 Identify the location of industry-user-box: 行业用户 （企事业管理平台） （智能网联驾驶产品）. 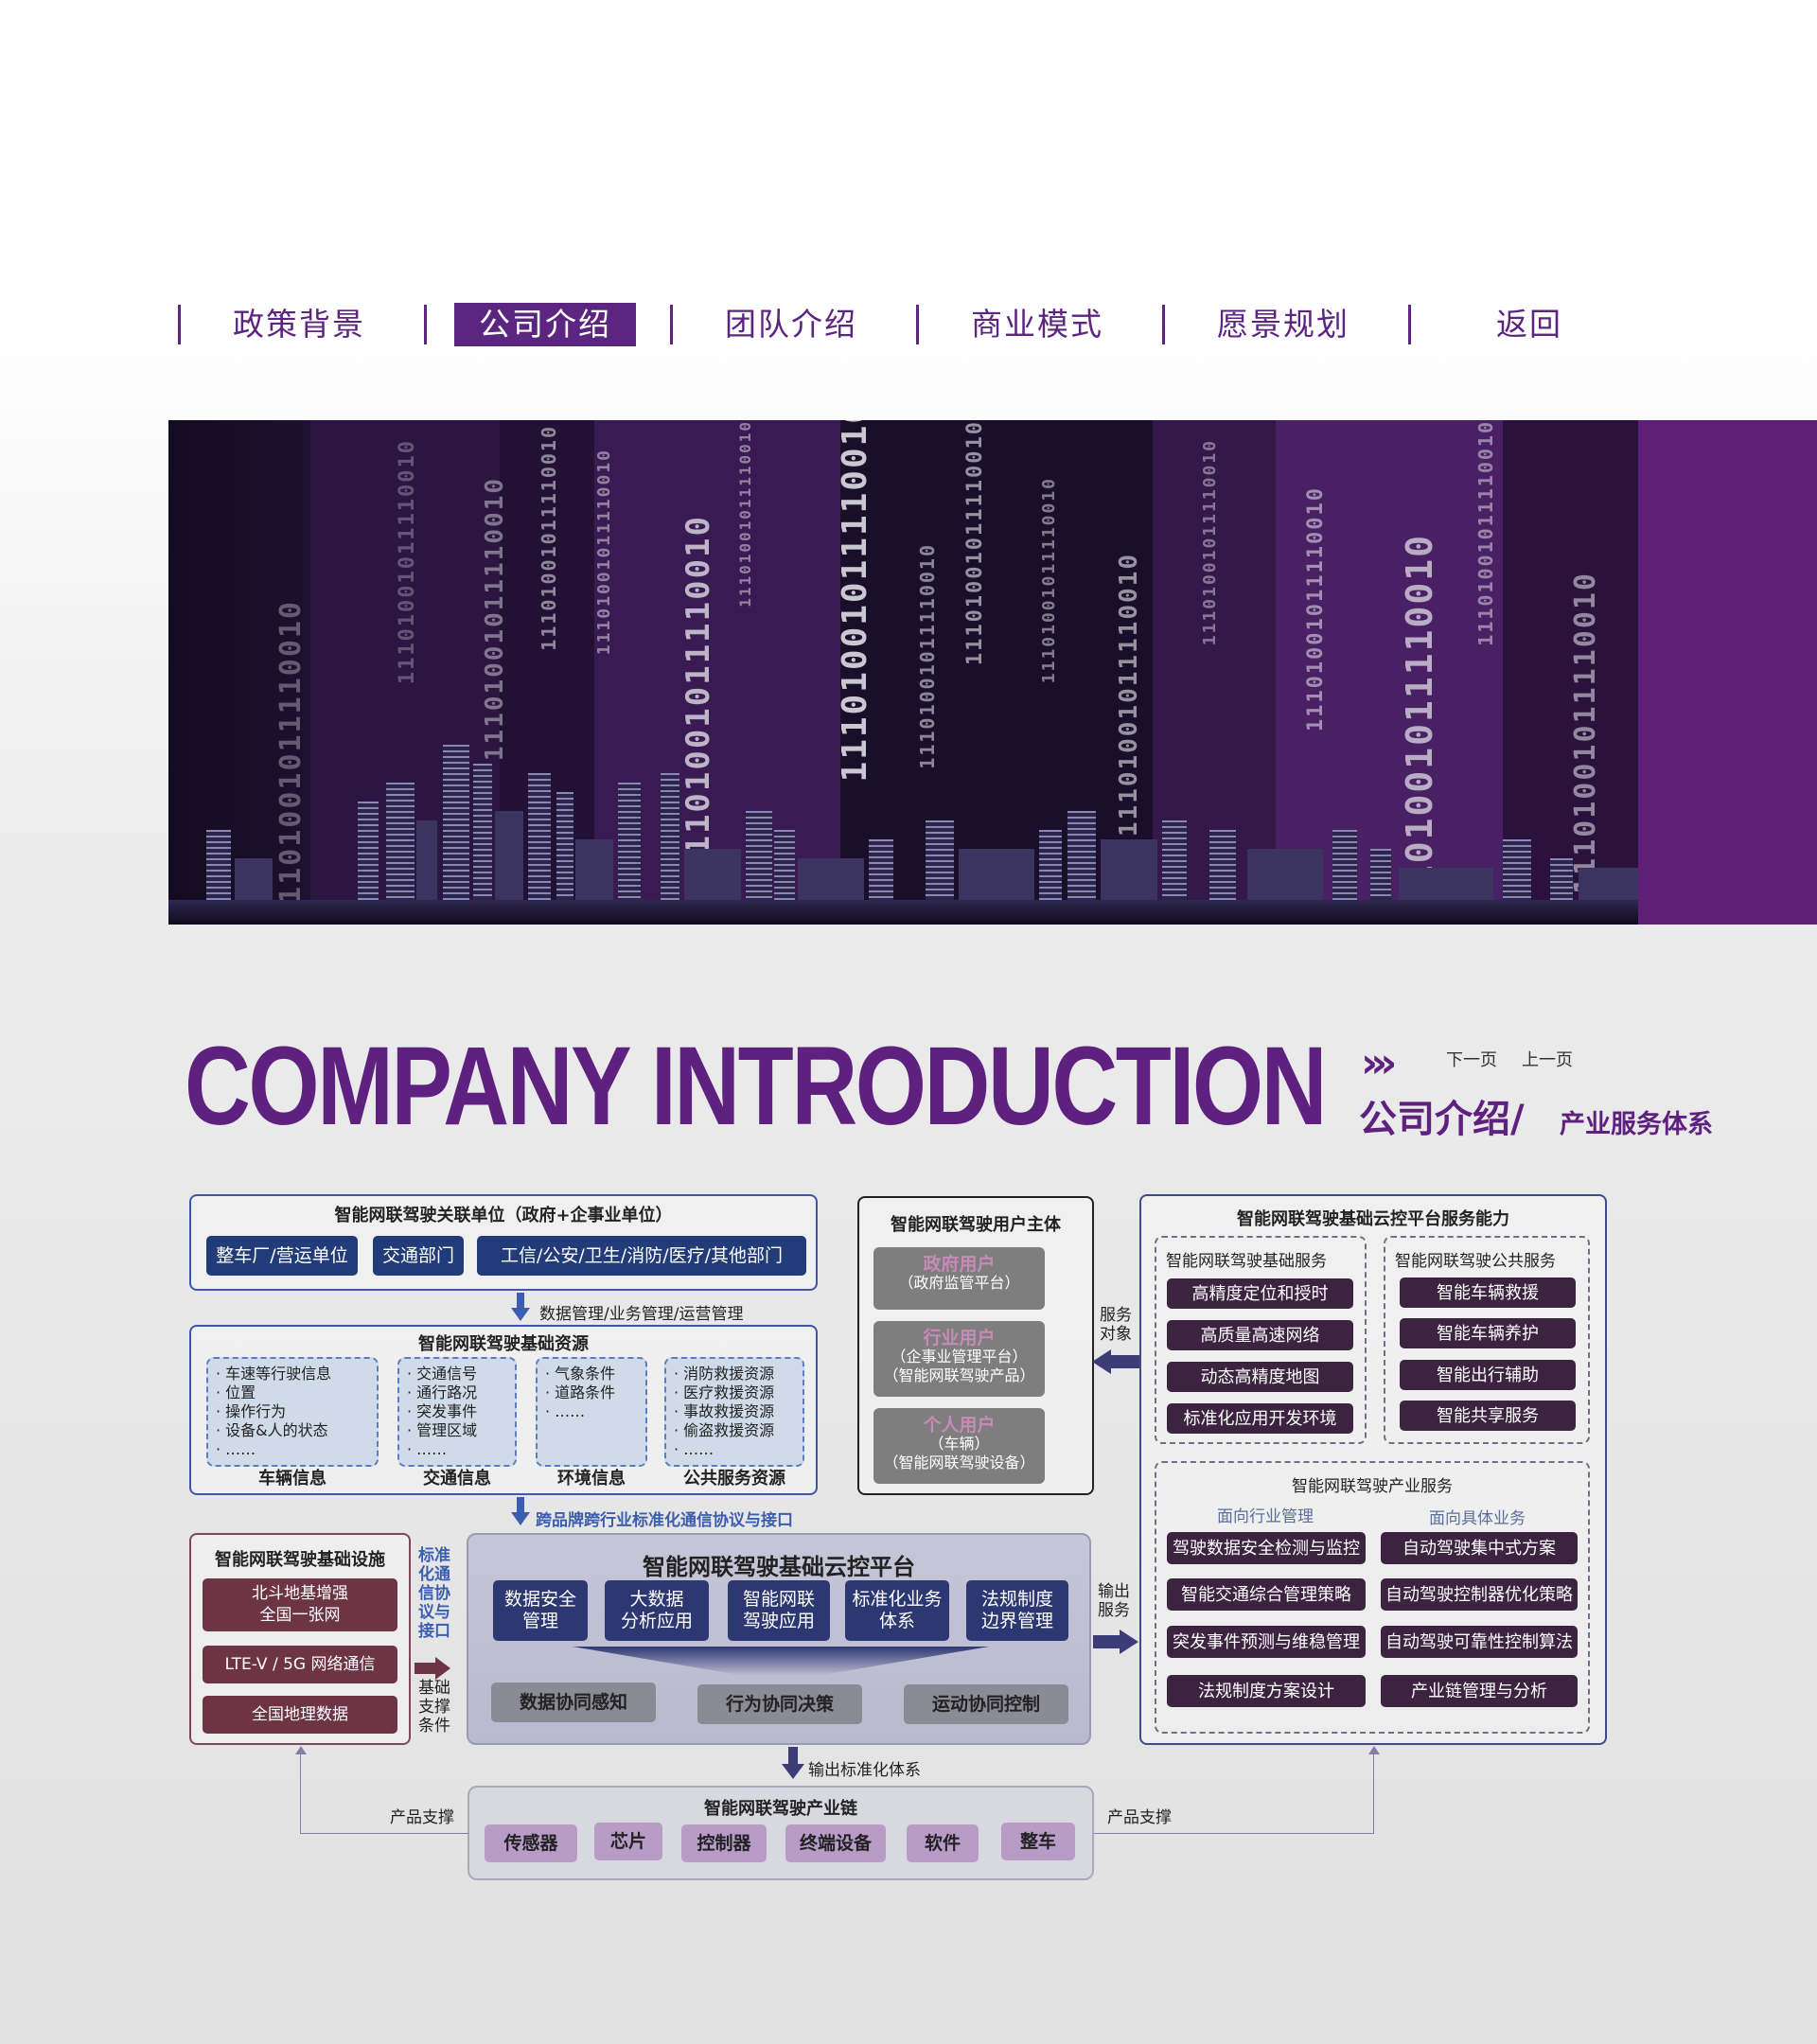
(959, 1359).